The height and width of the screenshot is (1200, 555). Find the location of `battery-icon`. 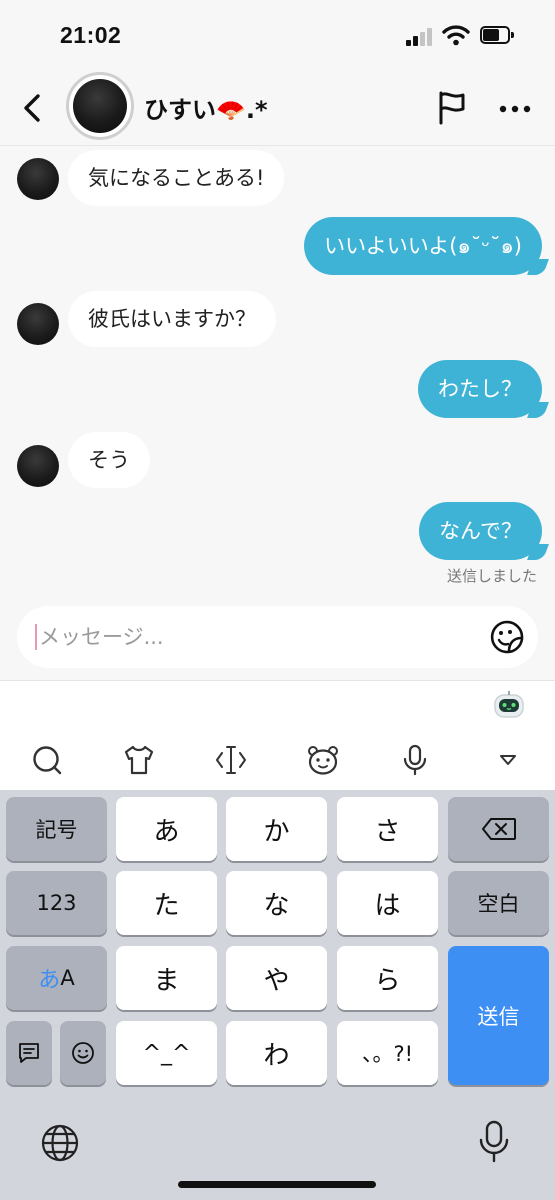

battery-icon is located at coordinates (497, 35).